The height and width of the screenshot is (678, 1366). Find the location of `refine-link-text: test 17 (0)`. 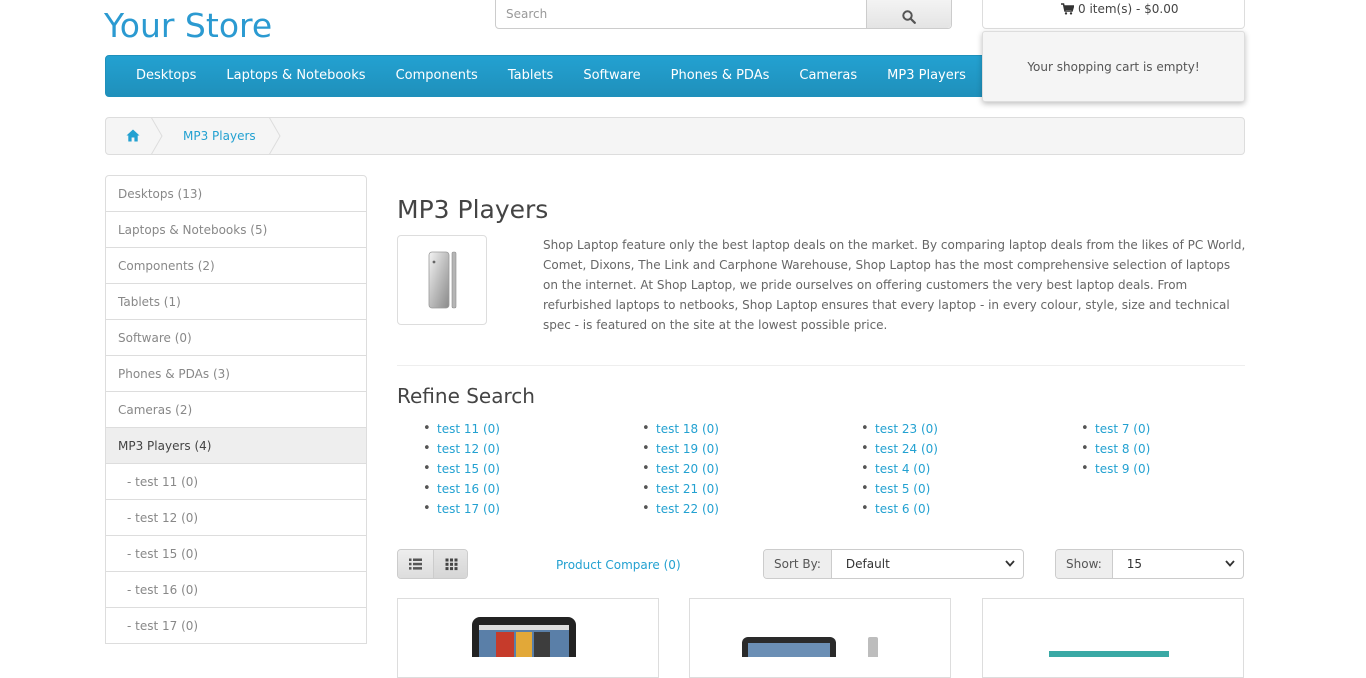

refine-link-text: test 17 (0) is located at coordinates (468, 509).